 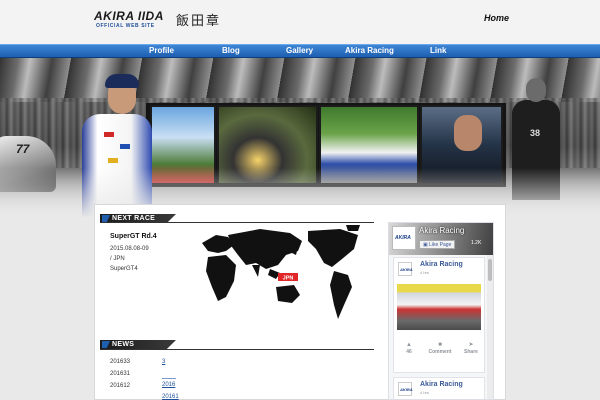 I want to click on site-header: AKIRA IIDA OFFICIAL WEB SITE 飯田章 Home, so click(x=300, y=22).